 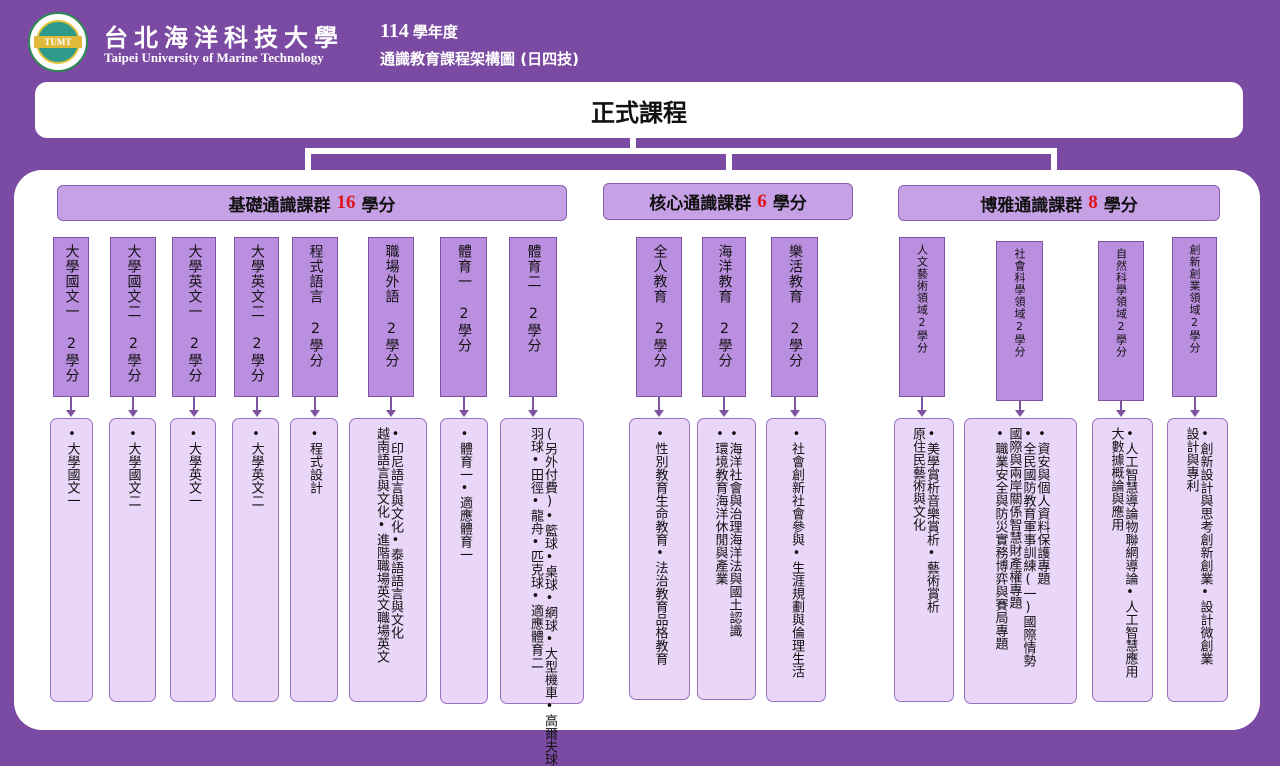 I want to click on group-broad: 博雅通識課群 8 學分, so click(x=1059, y=203).